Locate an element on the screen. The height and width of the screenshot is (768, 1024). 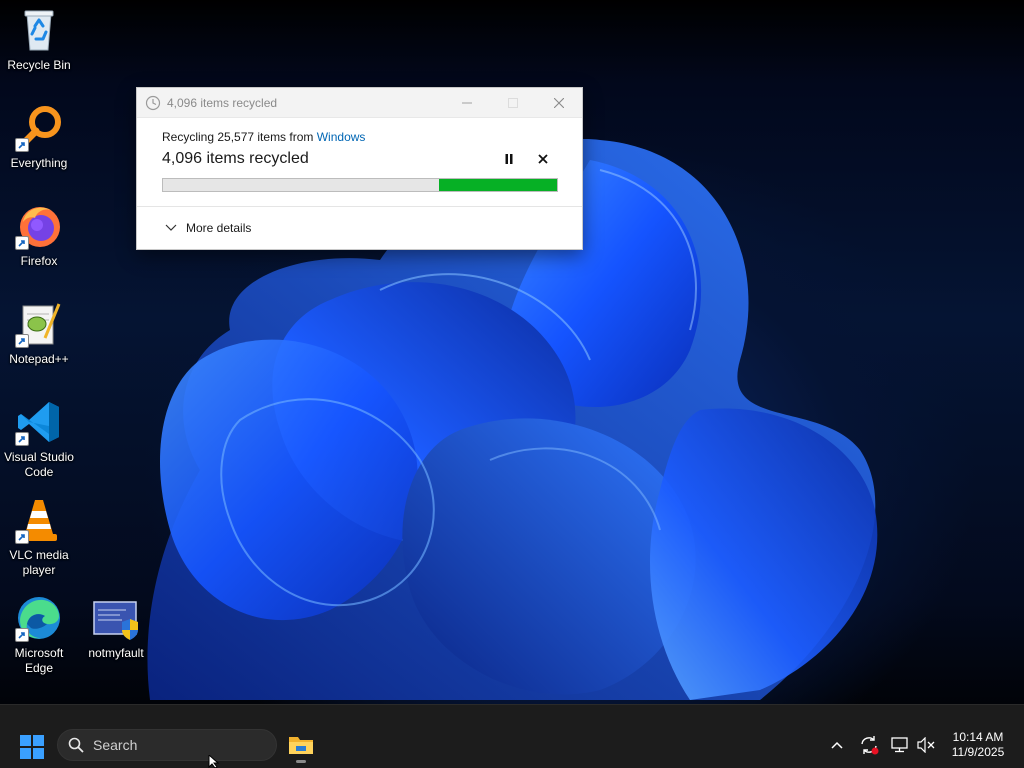
desktop-icon-everything: Everything is located at coordinates (39, 137).